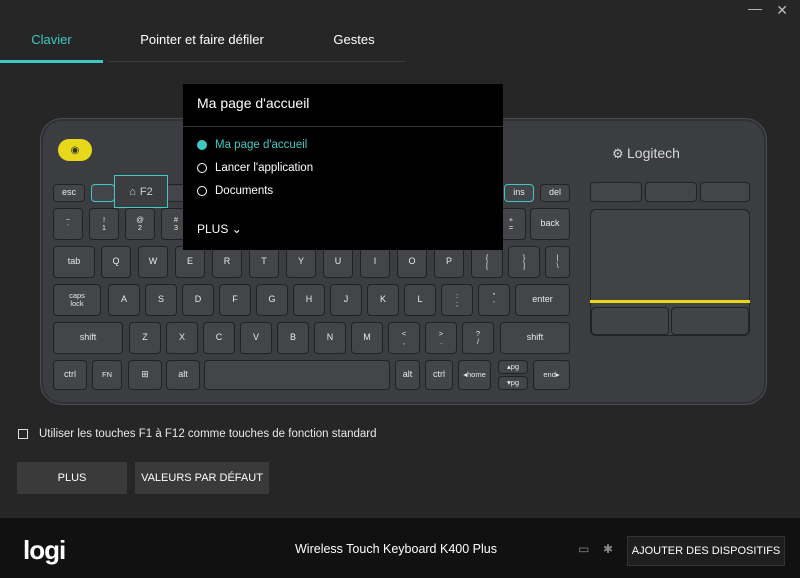 This screenshot has height=578, width=800. What do you see at coordinates (235, 191) in the screenshot?
I see `option-documents: Documents` at bounding box center [235, 191].